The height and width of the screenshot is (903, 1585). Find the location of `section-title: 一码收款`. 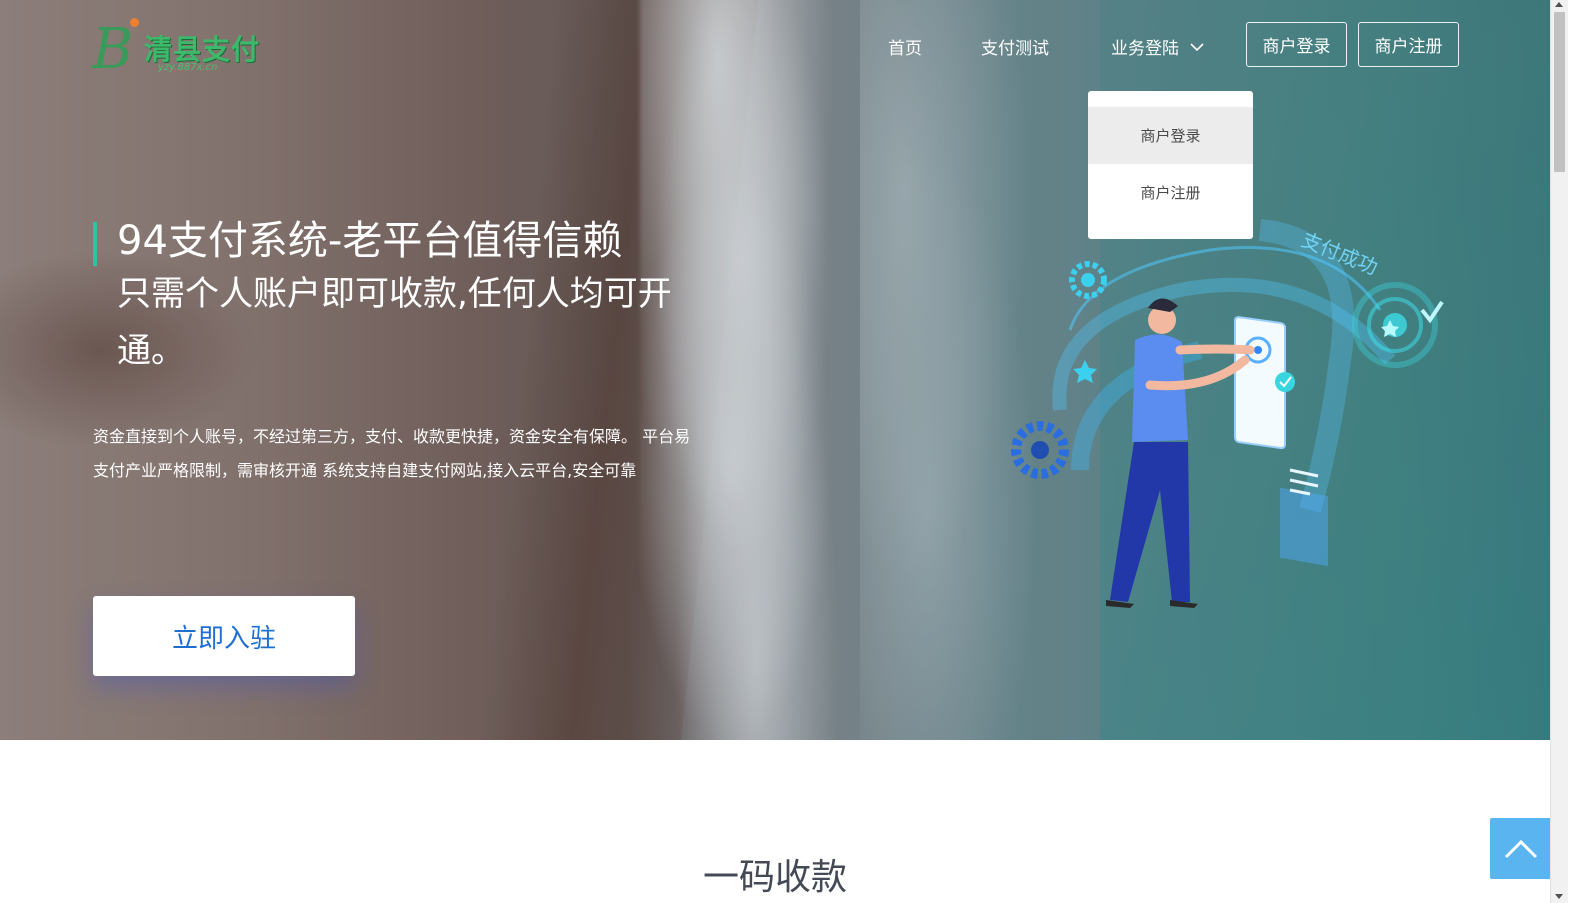

section-title: 一码收款 is located at coordinates (774, 877).